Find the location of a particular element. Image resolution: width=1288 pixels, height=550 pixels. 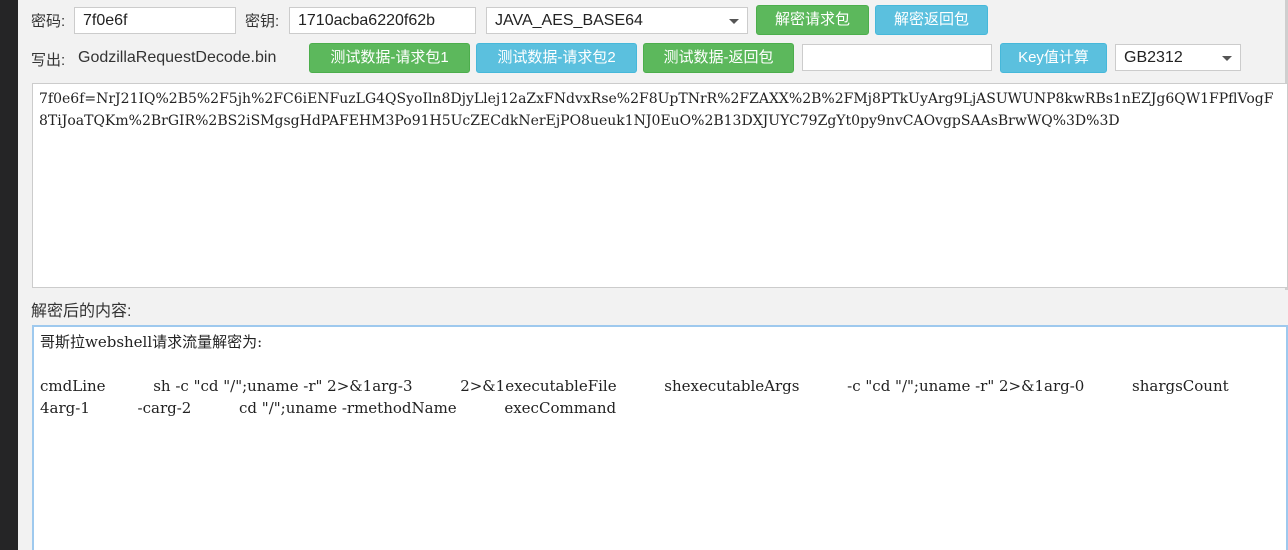

decrypt-response-button: 解密返回包 is located at coordinates (931, 20).